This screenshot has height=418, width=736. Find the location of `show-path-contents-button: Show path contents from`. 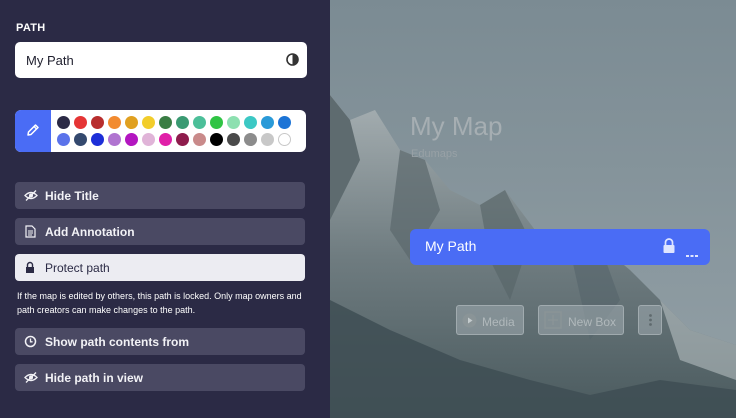

show-path-contents-button: Show path contents from is located at coordinates (160, 341).